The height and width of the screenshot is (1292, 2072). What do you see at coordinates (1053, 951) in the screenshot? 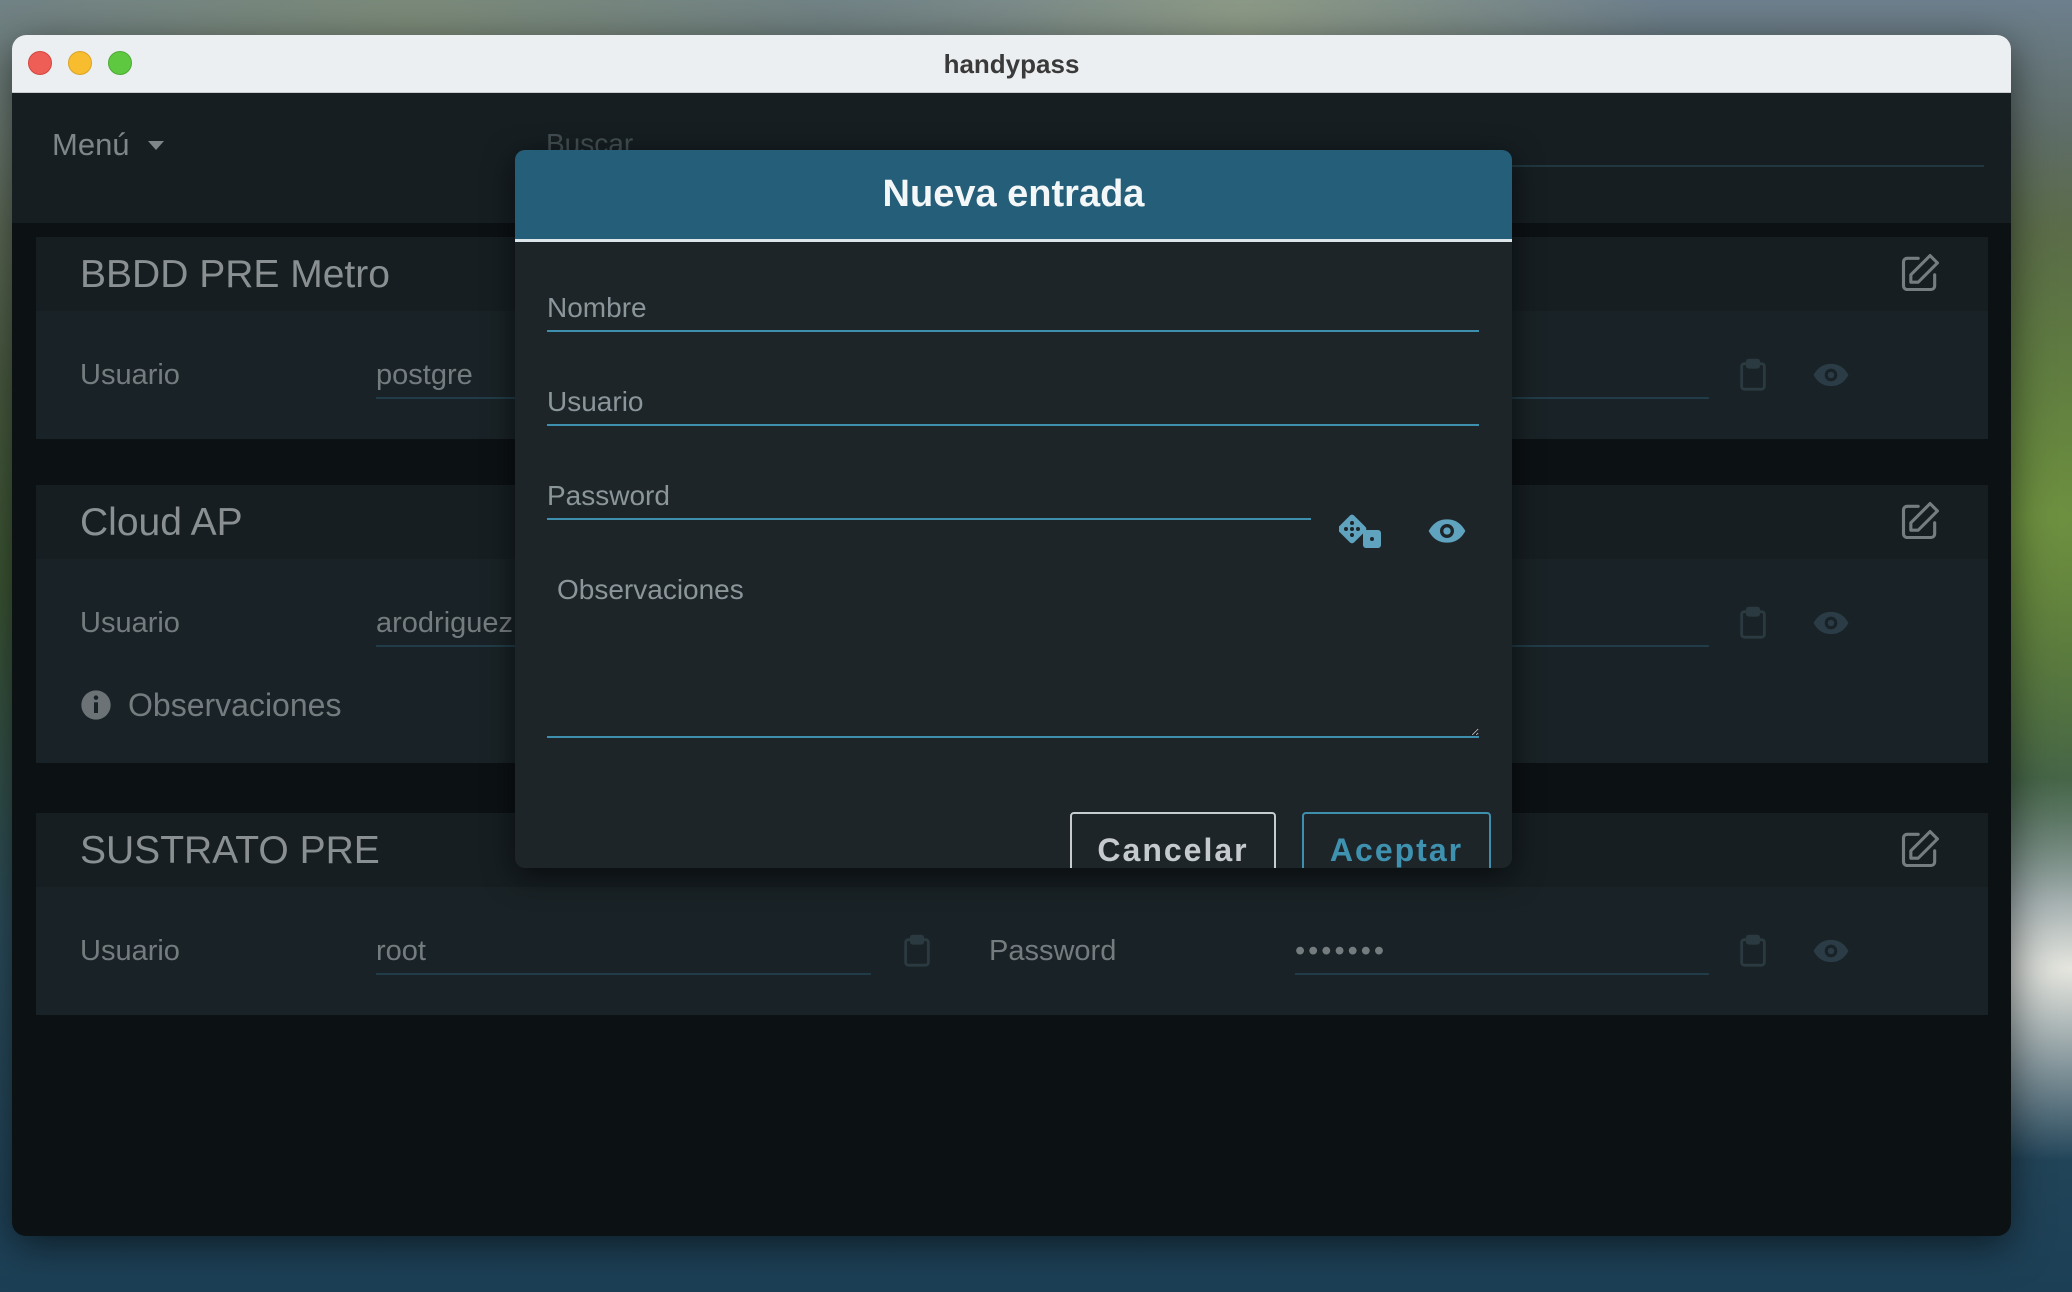
I see `password-label: Password` at bounding box center [1053, 951].